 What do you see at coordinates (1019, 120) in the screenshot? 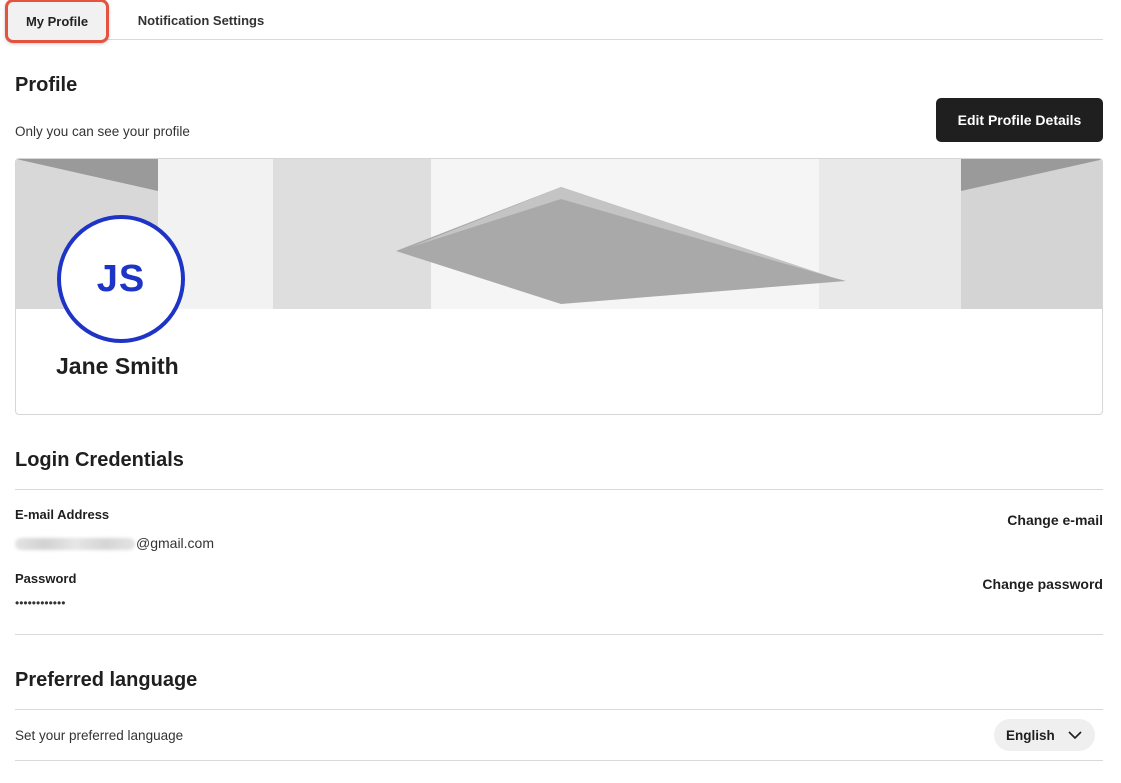
I see `edit-profile-details-button: Edit Profile Details` at bounding box center [1019, 120].